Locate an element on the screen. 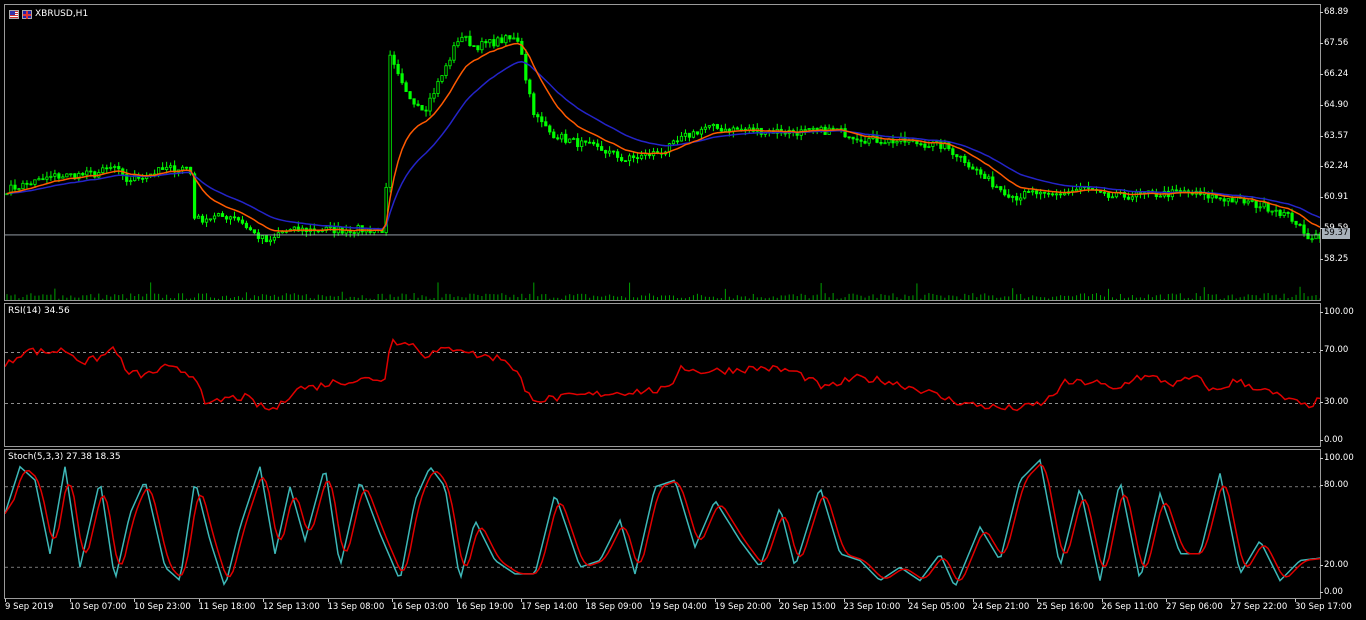 The height and width of the screenshot is (620, 1366). indicator-axis-label: 0.00 is located at coordinates (1331, 592).